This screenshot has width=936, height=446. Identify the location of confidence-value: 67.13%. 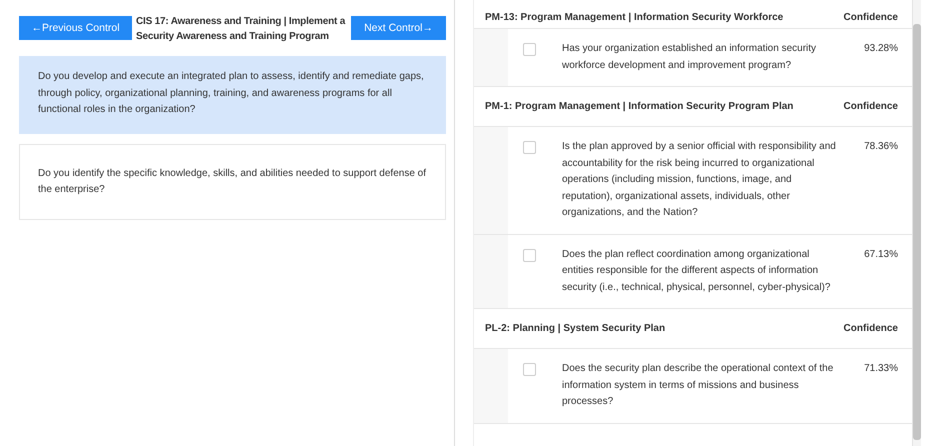
(880, 255).